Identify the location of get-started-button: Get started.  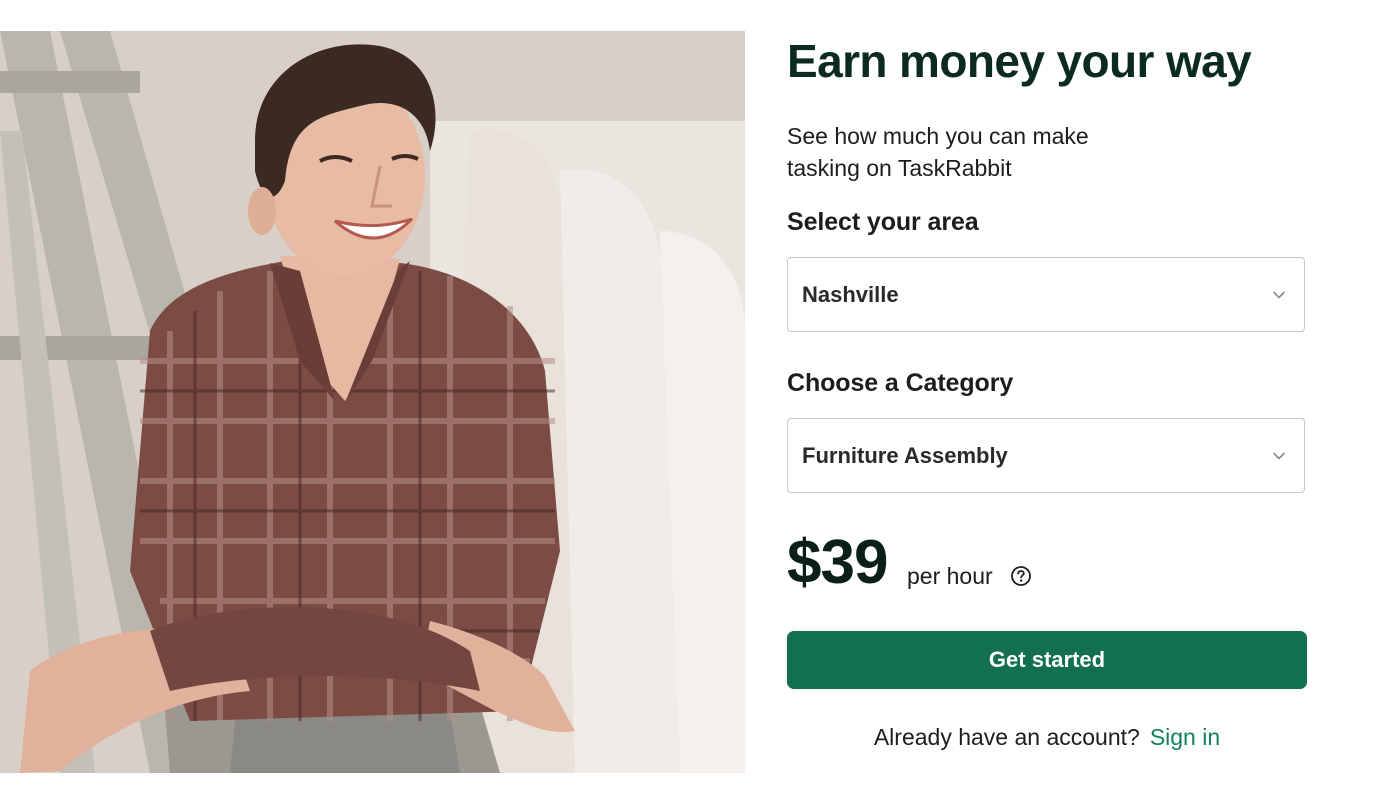
(1047, 660).